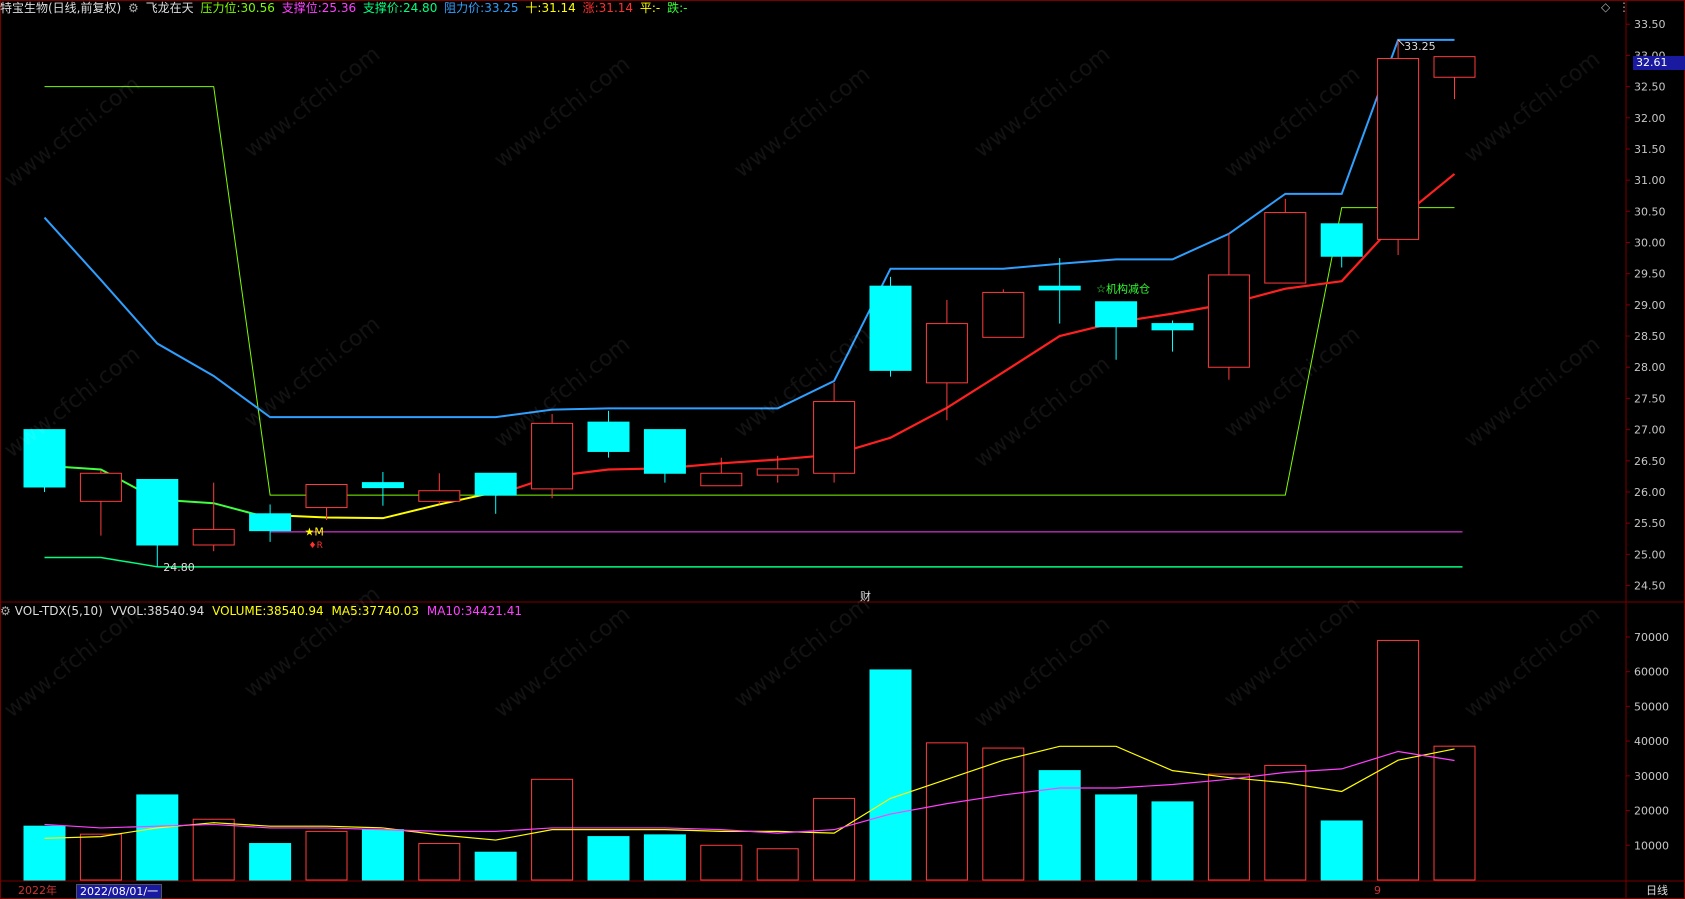 The image size is (1685, 899). What do you see at coordinates (1659, 63) in the screenshot?
I see `current-price-badge: 32.61` at bounding box center [1659, 63].